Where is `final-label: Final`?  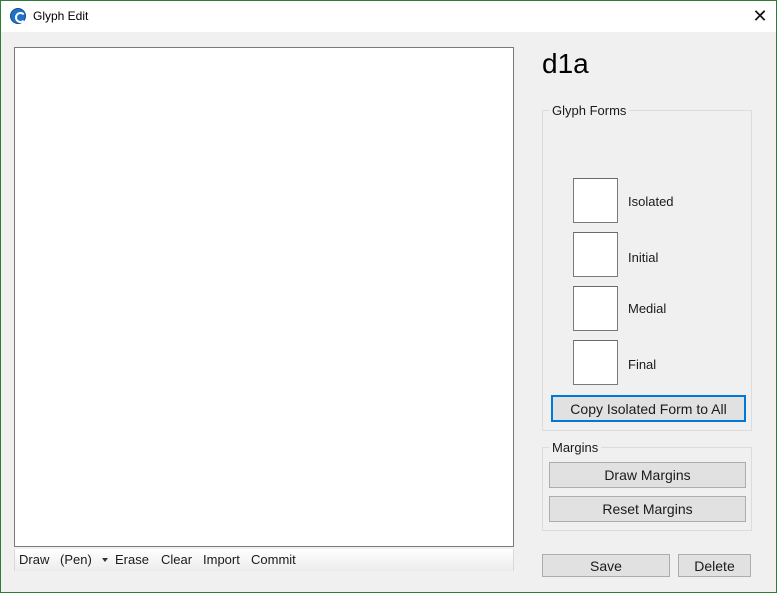
final-label: Final is located at coordinates (642, 364).